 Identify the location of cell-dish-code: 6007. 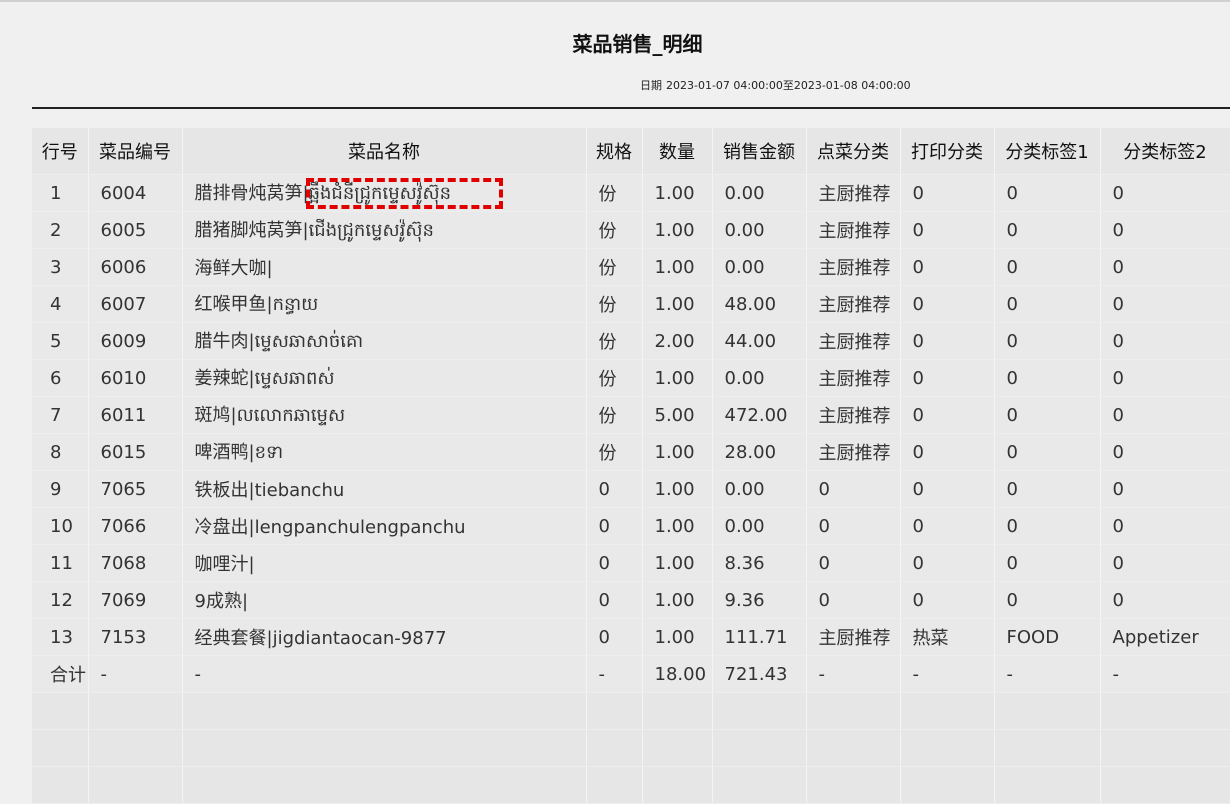
(135, 304).